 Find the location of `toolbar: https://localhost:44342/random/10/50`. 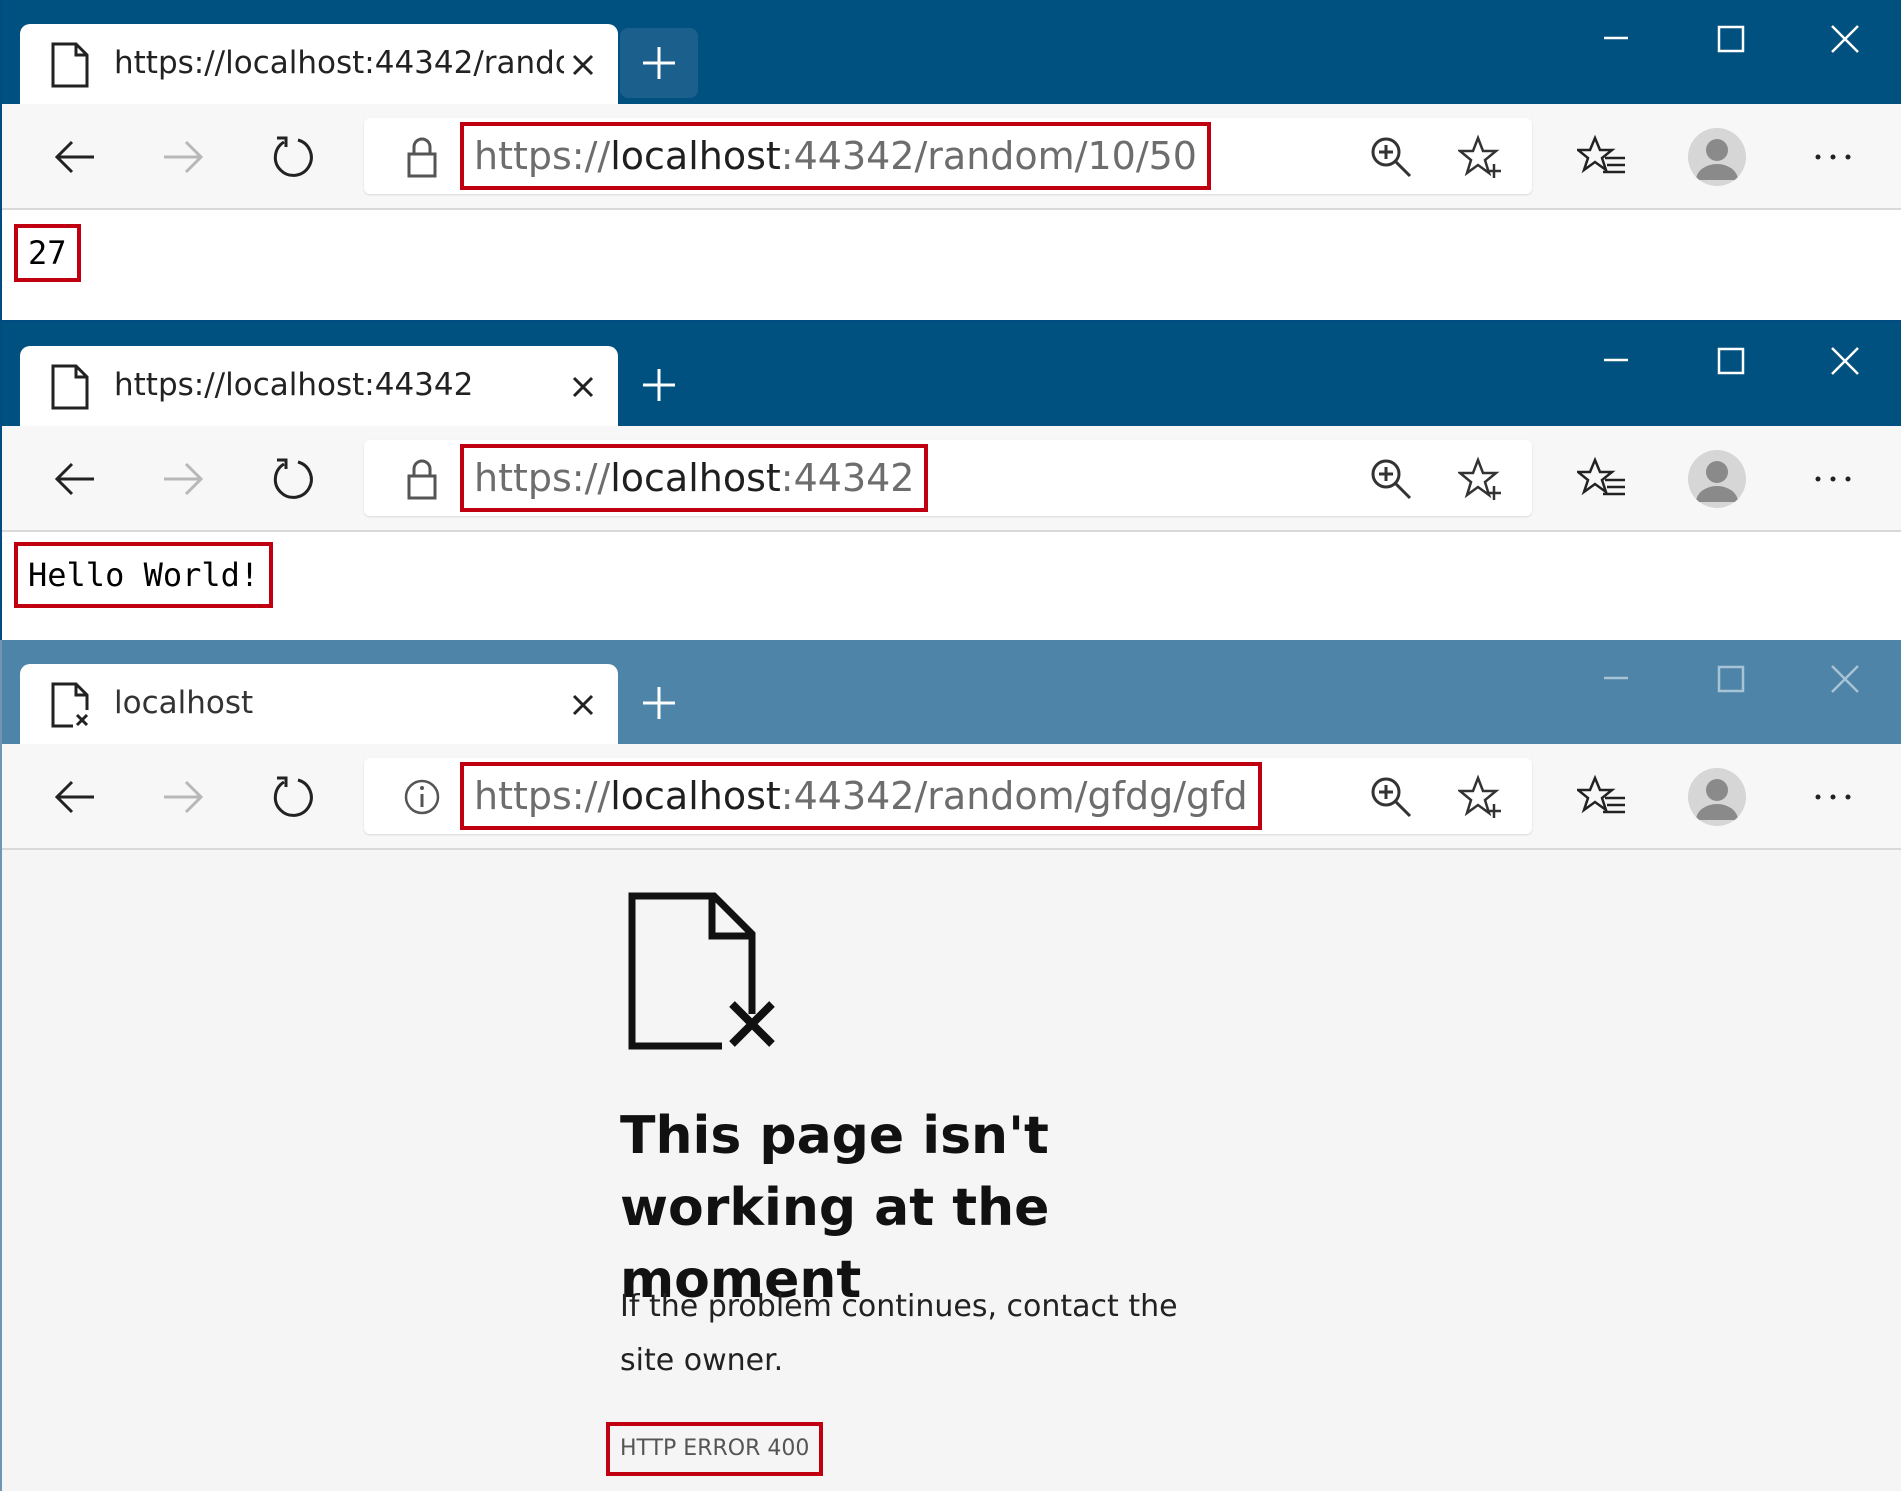

toolbar: https://localhost:44342/random/10/50 is located at coordinates (951, 157).